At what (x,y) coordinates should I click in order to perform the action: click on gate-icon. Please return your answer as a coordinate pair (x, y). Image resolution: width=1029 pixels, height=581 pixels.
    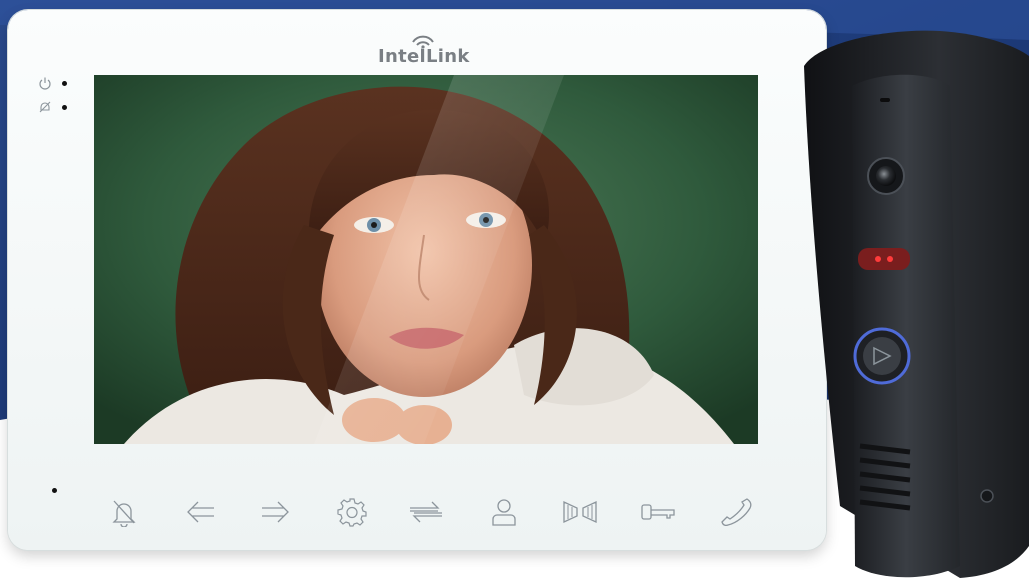
    Looking at the image, I should click on (580, 512).